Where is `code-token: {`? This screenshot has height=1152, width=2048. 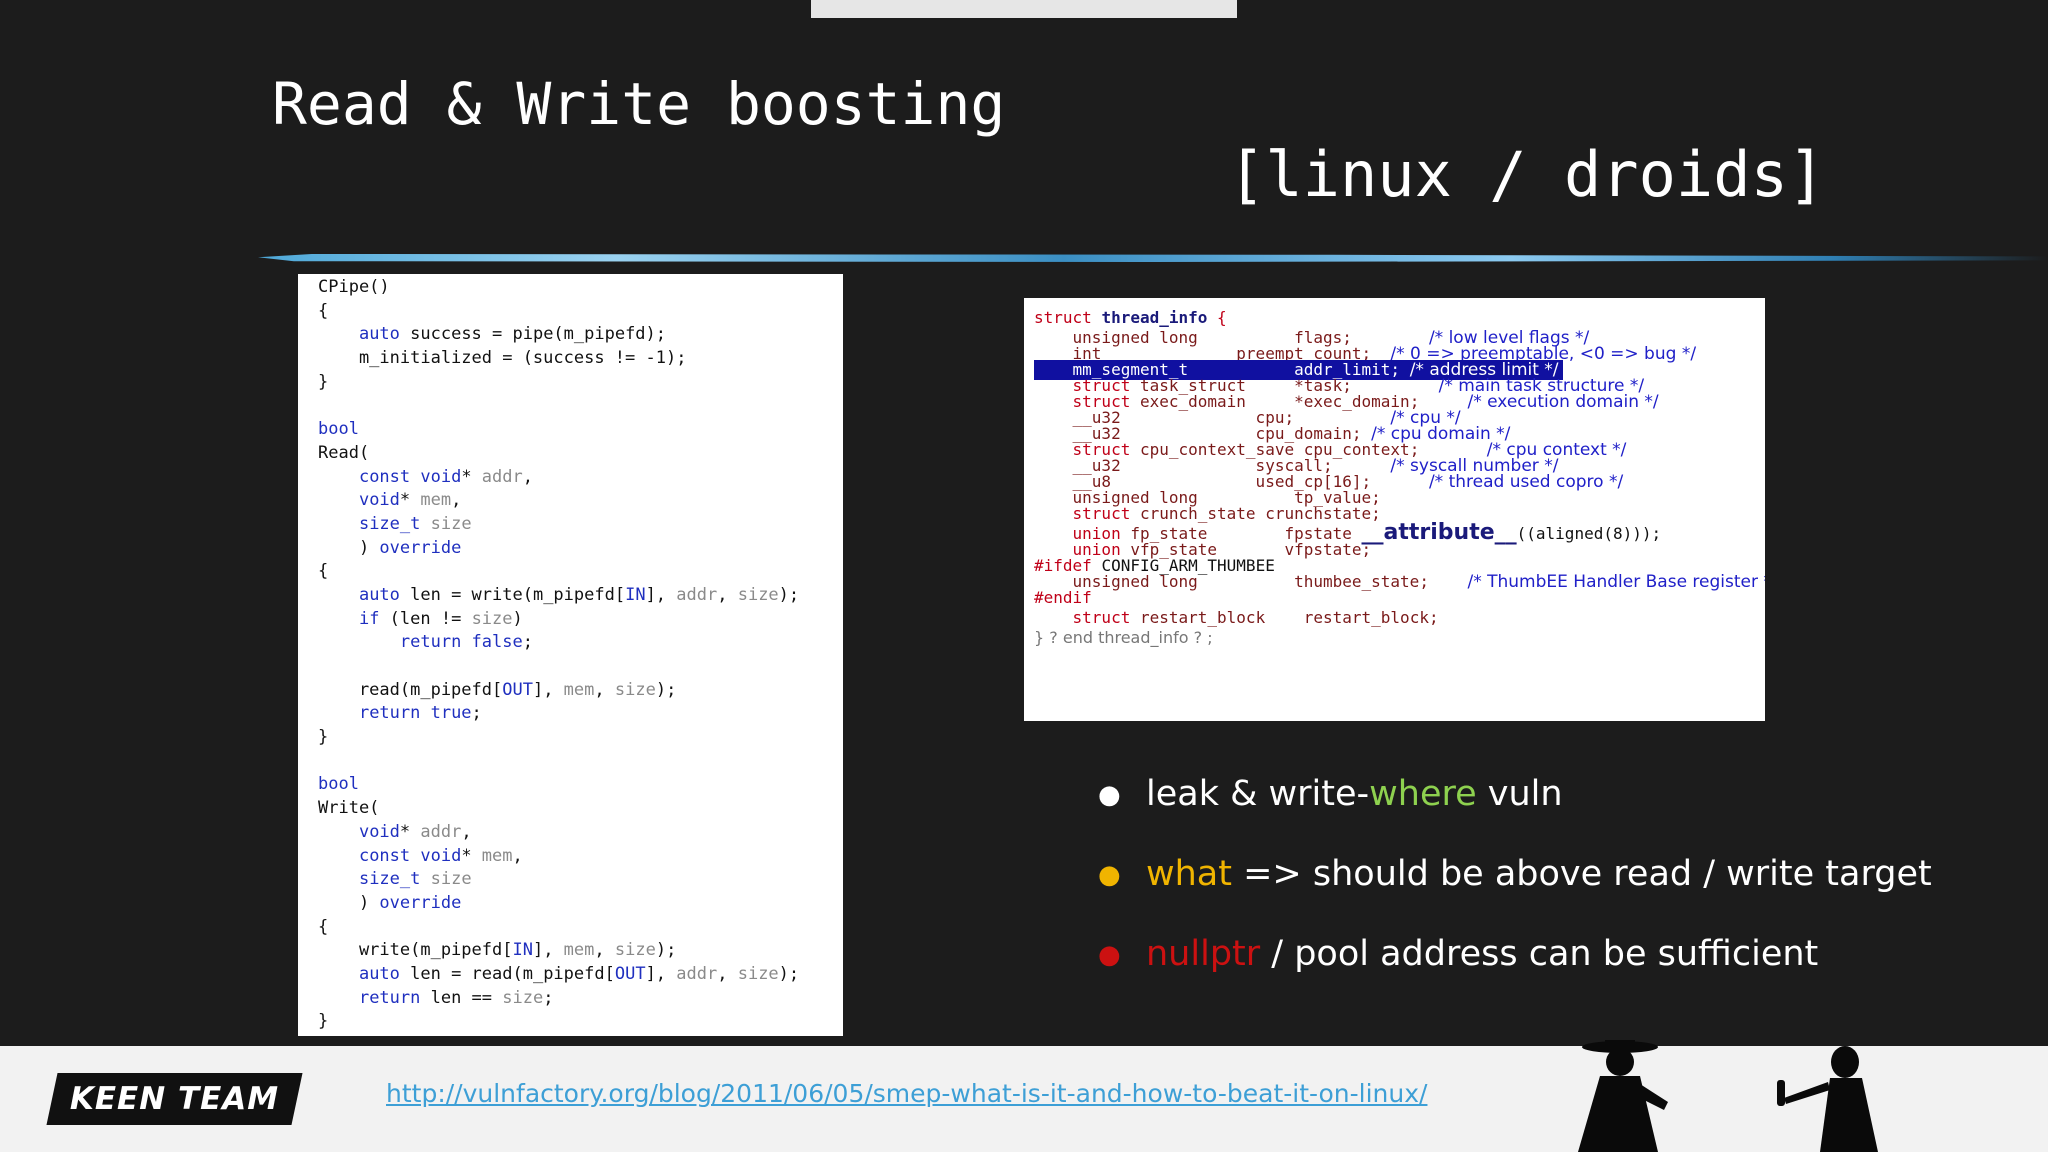 code-token: { is located at coordinates (1217, 317).